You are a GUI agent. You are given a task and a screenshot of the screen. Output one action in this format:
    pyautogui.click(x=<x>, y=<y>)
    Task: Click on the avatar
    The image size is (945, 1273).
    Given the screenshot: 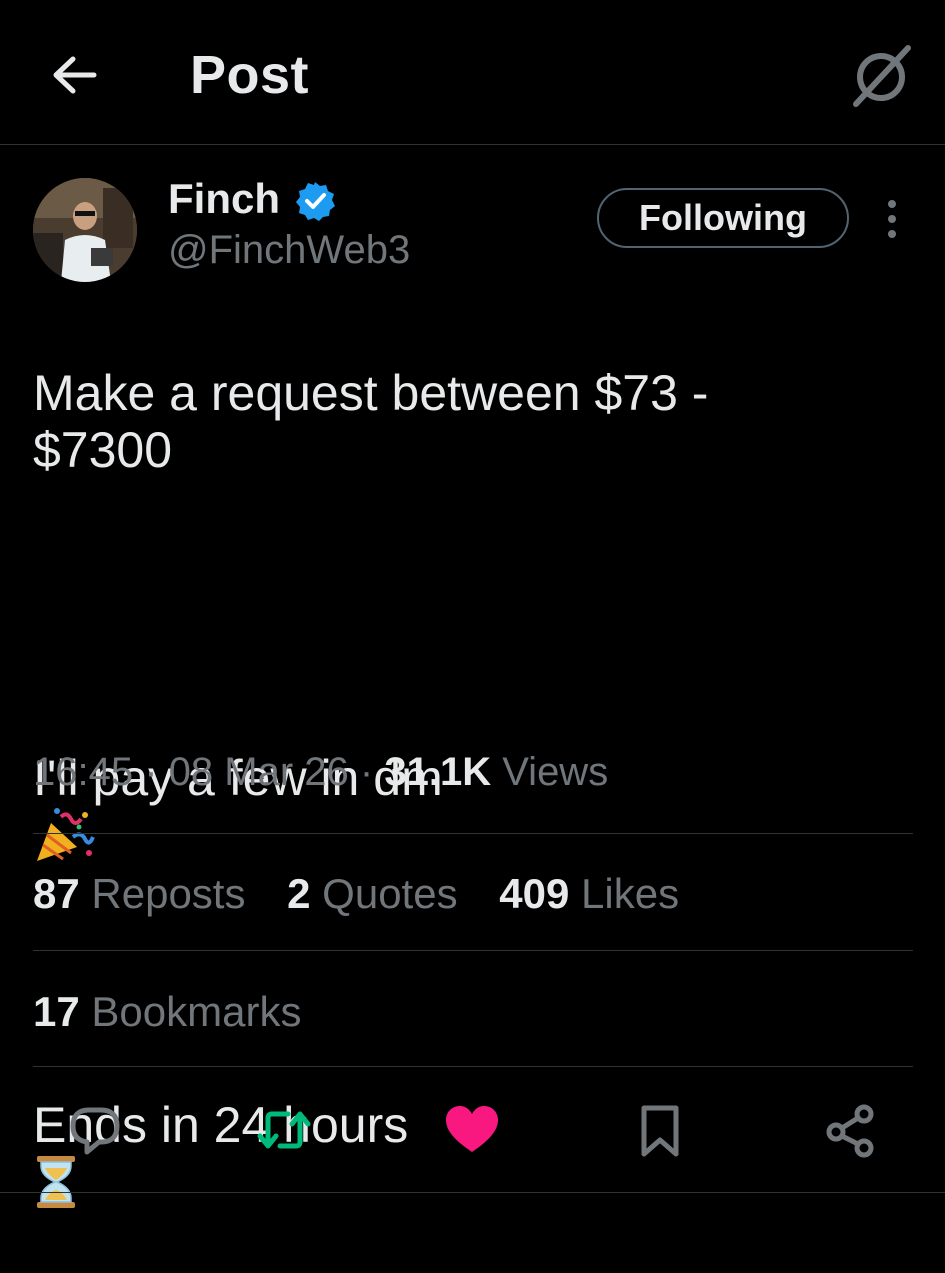 What is the action you would take?
    pyautogui.click(x=85, y=230)
    